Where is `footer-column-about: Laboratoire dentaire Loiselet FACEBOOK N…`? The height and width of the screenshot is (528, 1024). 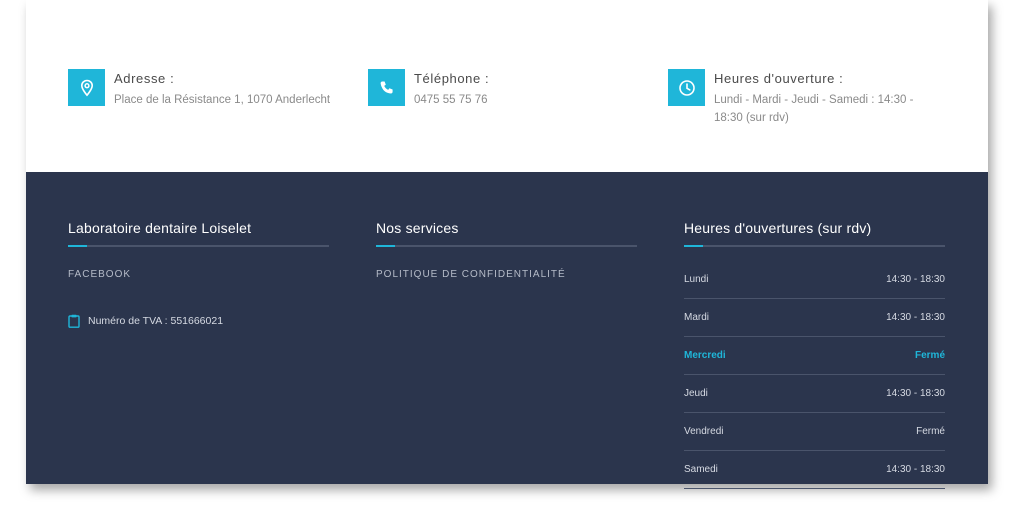
footer-column-about: Laboratoire dentaire Loiselet FACEBOOK N… is located at coordinates (198, 274).